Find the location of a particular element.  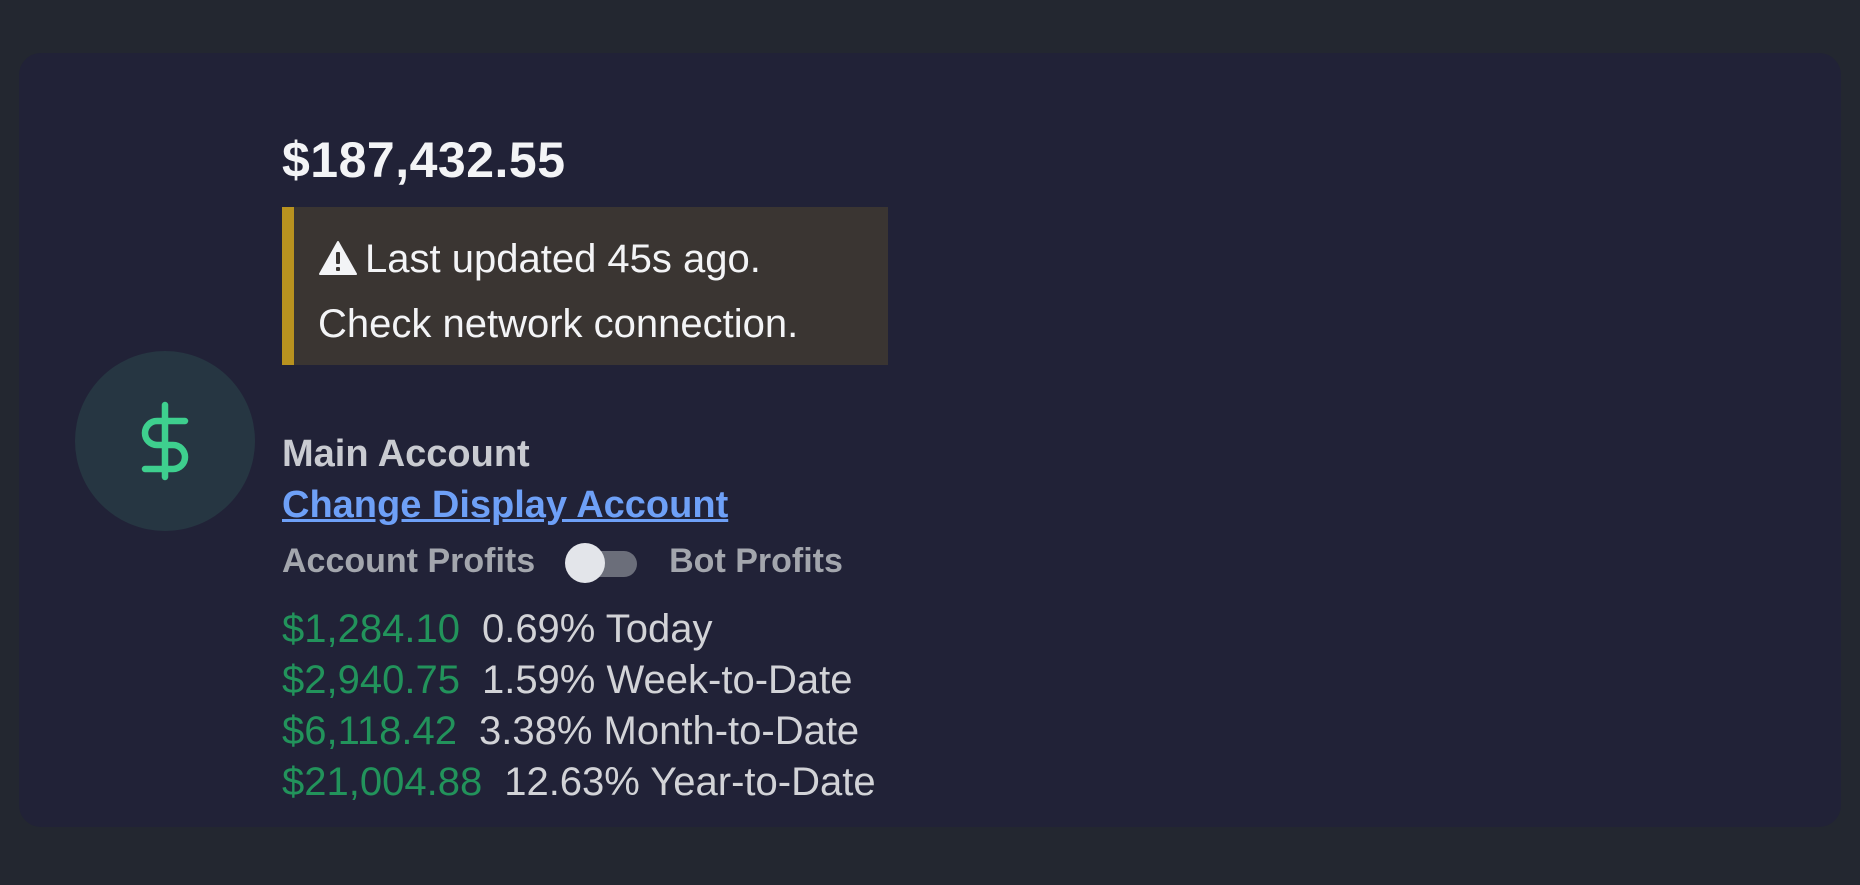

account-profits-label: Account Profits is located at coordinates (409, 560).